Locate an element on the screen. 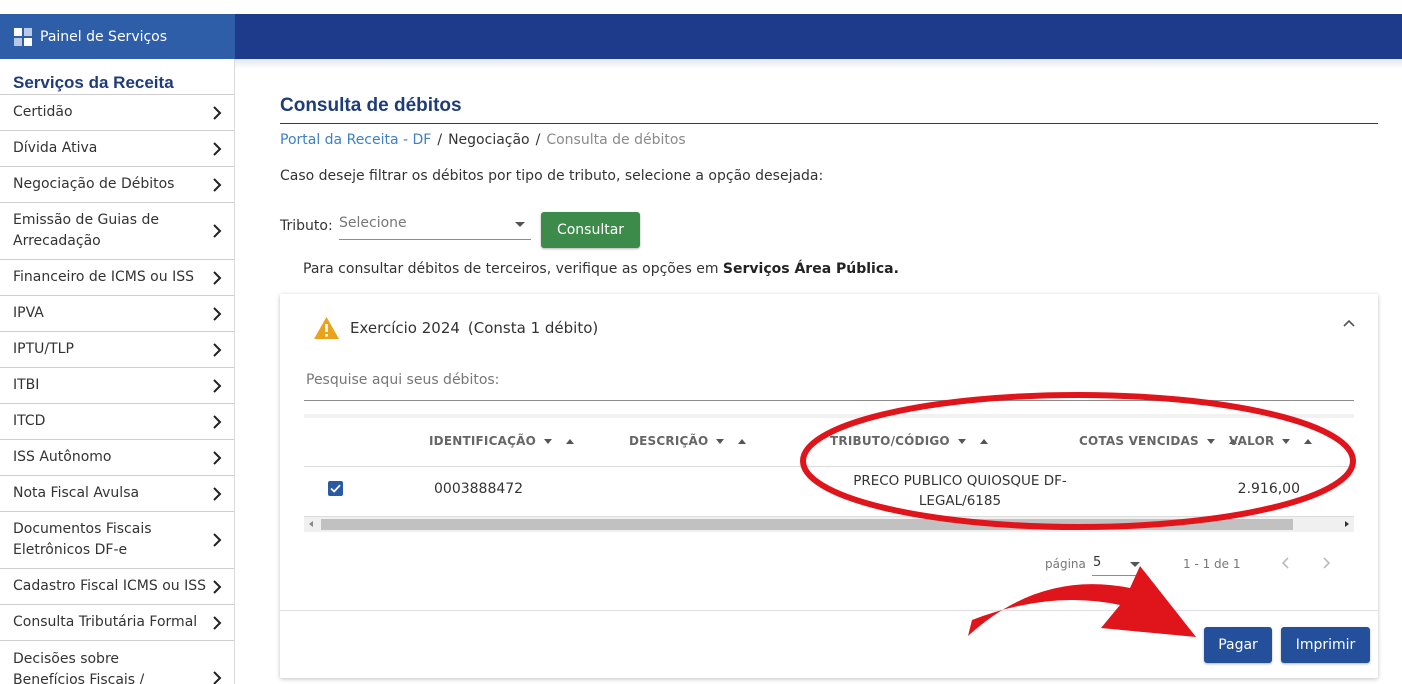 Image resolution: width=1402 pixels, height=684 pixels. breadcrumb-item-negociacao: Negociação is located at coordinates (489, 140).